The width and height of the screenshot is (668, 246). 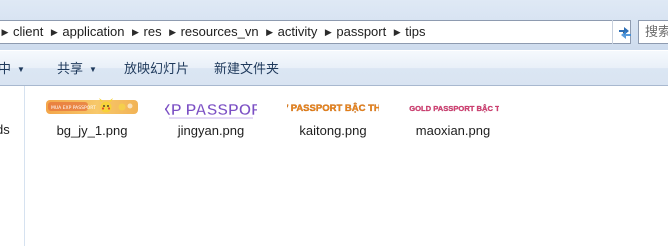 I want to click on file-item-jingyan: EXP PASSPORT jingyan.png, so click(x=211, y=117).